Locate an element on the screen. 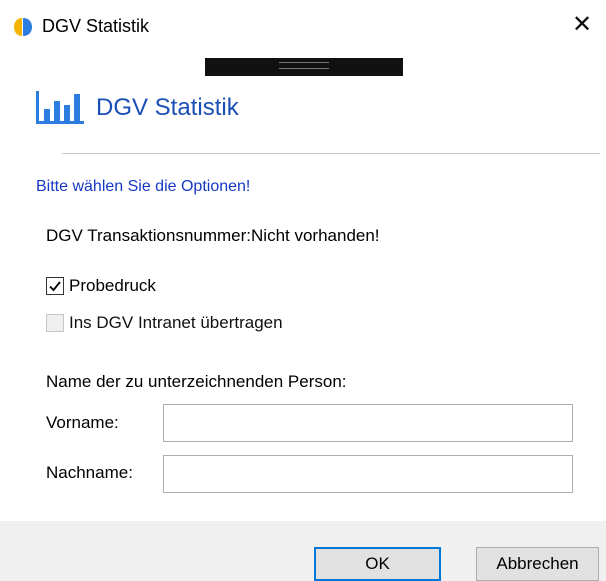 The height and width of the screenshot is (581, 606). header-divider is located at coordinates (331, 153).